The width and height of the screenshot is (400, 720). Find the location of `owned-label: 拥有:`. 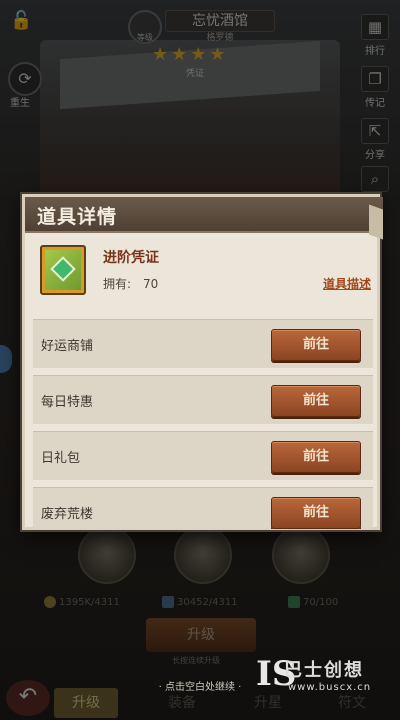

owned-label: 拥有: is located at coordinates (117, 284).